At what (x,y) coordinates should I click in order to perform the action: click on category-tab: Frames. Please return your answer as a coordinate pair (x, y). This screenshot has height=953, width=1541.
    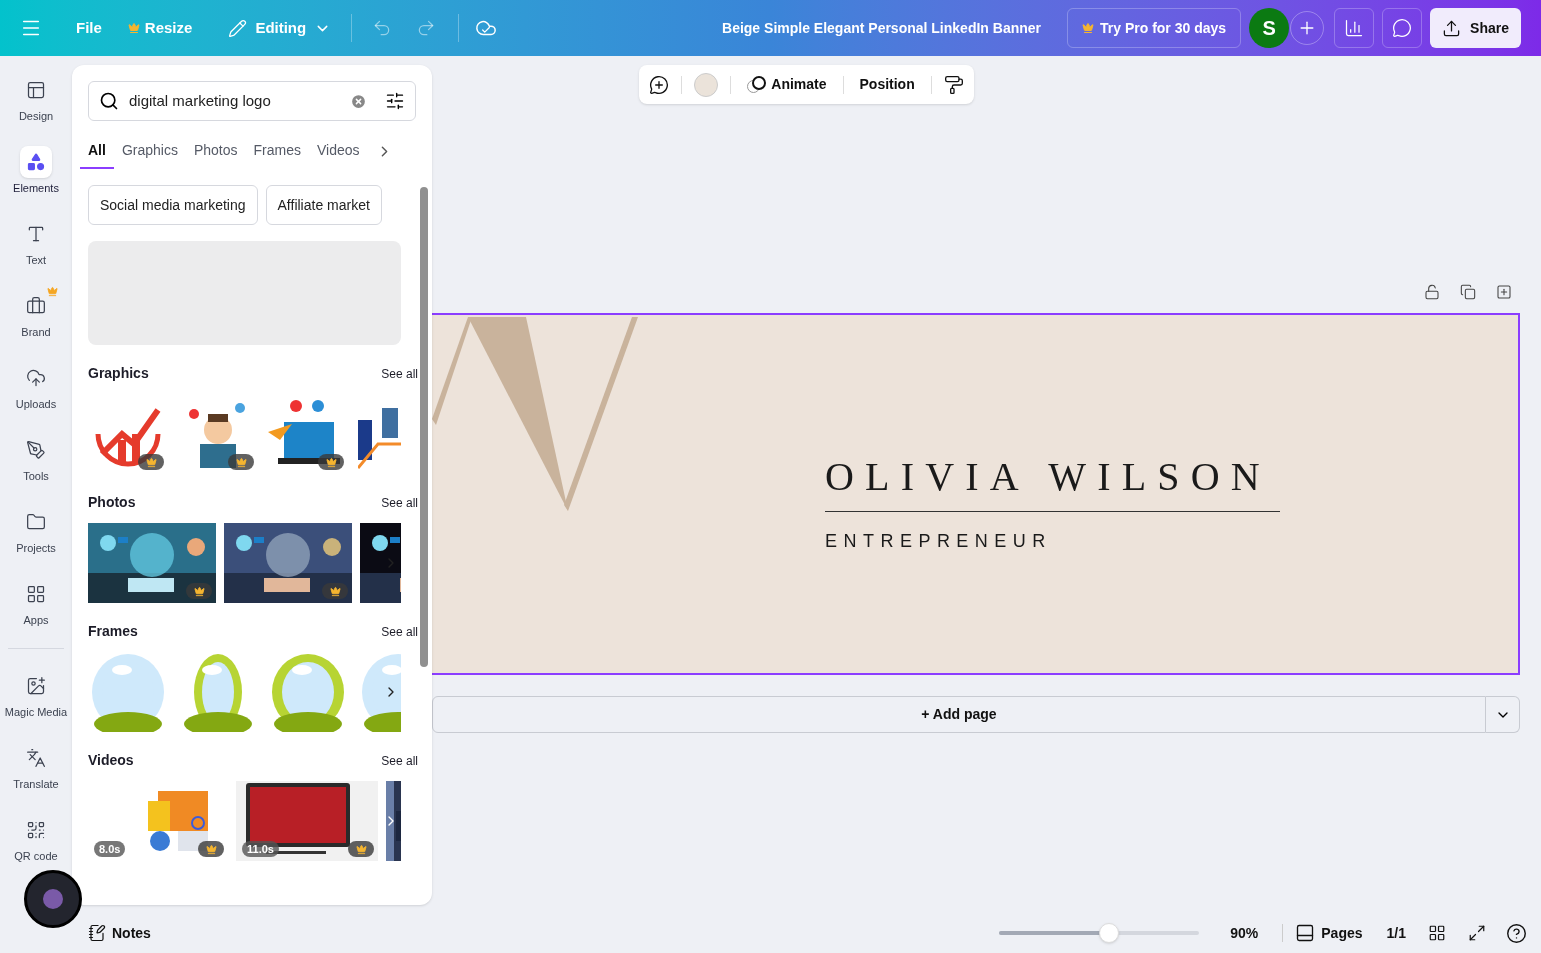
    Looking at the image, I should click on (277, 151).